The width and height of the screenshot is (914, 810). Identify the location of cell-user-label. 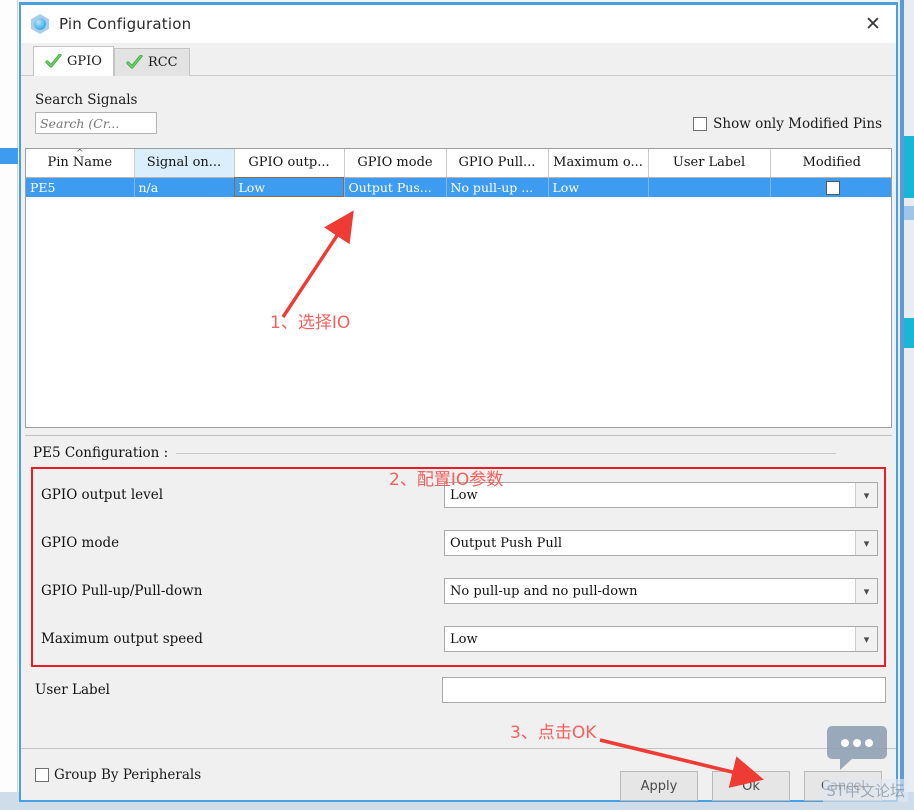
(709, 187).